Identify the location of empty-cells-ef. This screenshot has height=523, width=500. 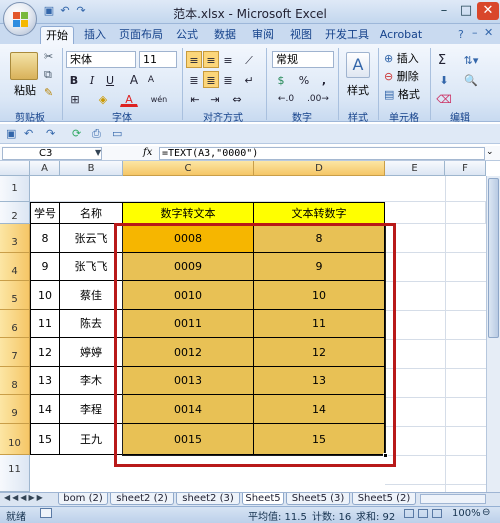
(435, 358).